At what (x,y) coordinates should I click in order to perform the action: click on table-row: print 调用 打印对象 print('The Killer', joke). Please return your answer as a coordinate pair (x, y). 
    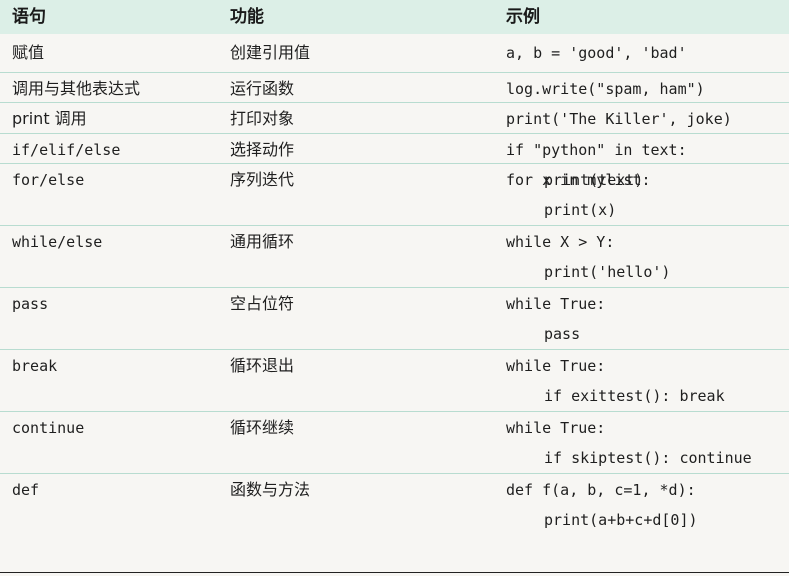
    Looking at the image, I should click on (394, 118).